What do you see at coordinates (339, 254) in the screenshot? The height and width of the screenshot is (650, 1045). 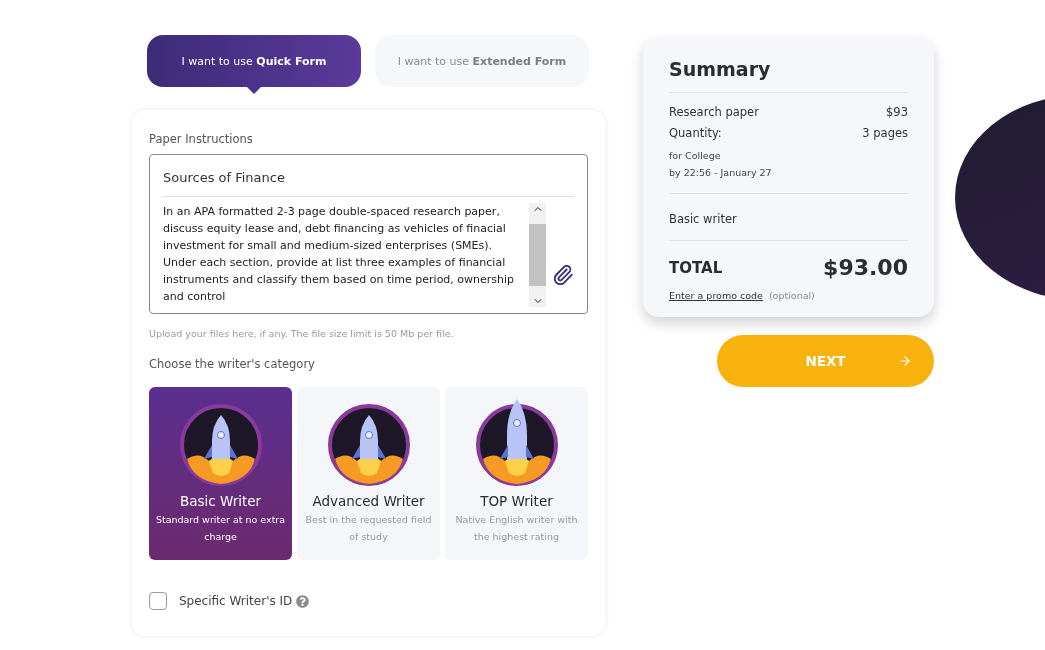 I see `instructions-text: In an APA formatted 2-3 page double-spaced research paper, discuss equity lease and, debt financing as vehicles of finacial investment for small and medium-sized enterprises (SMEs). Under each section, provide at list three examples of financial instruments and classify them based on time period, ownership and control` at bounding box center [339, 254].